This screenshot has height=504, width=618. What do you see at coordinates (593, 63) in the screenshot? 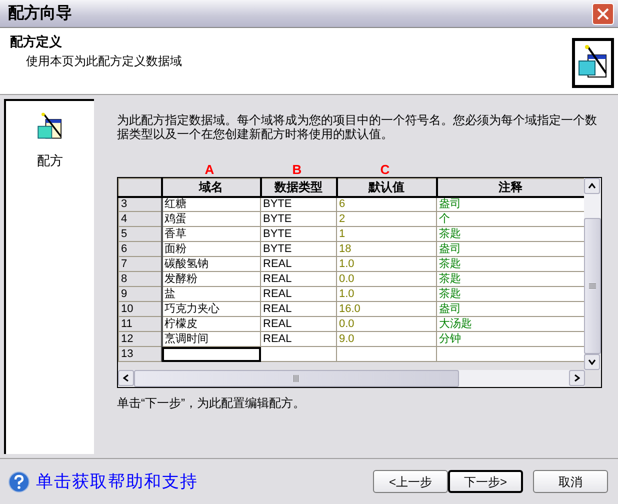
I see `wizard-icon` at bounding box center [593, 63].